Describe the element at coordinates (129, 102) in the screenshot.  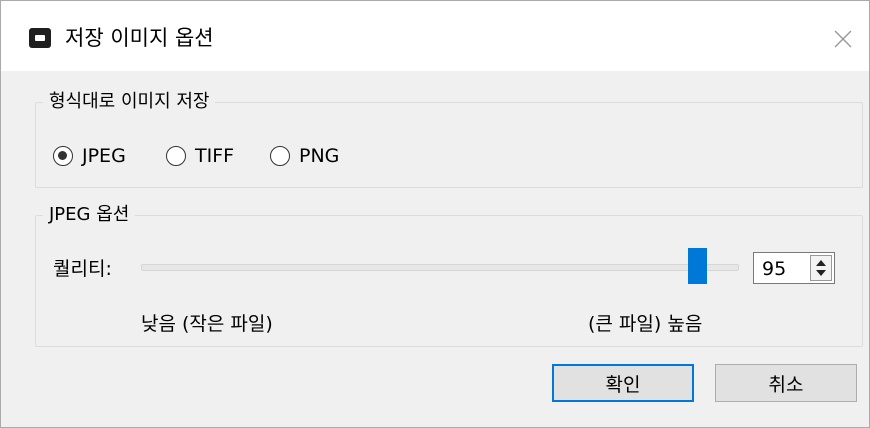
I see `format-group-legend: 형식대로 이미지 저장` at that location.